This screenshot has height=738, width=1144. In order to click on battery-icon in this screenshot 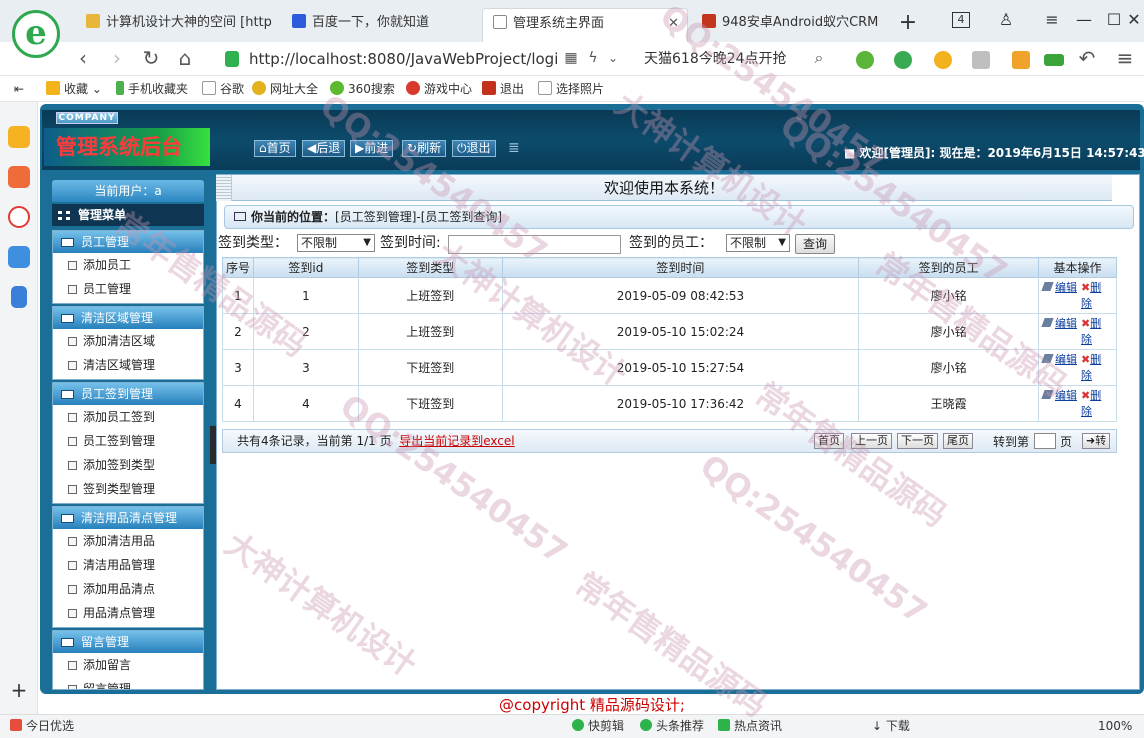, I will do `click(1054, 60)`.